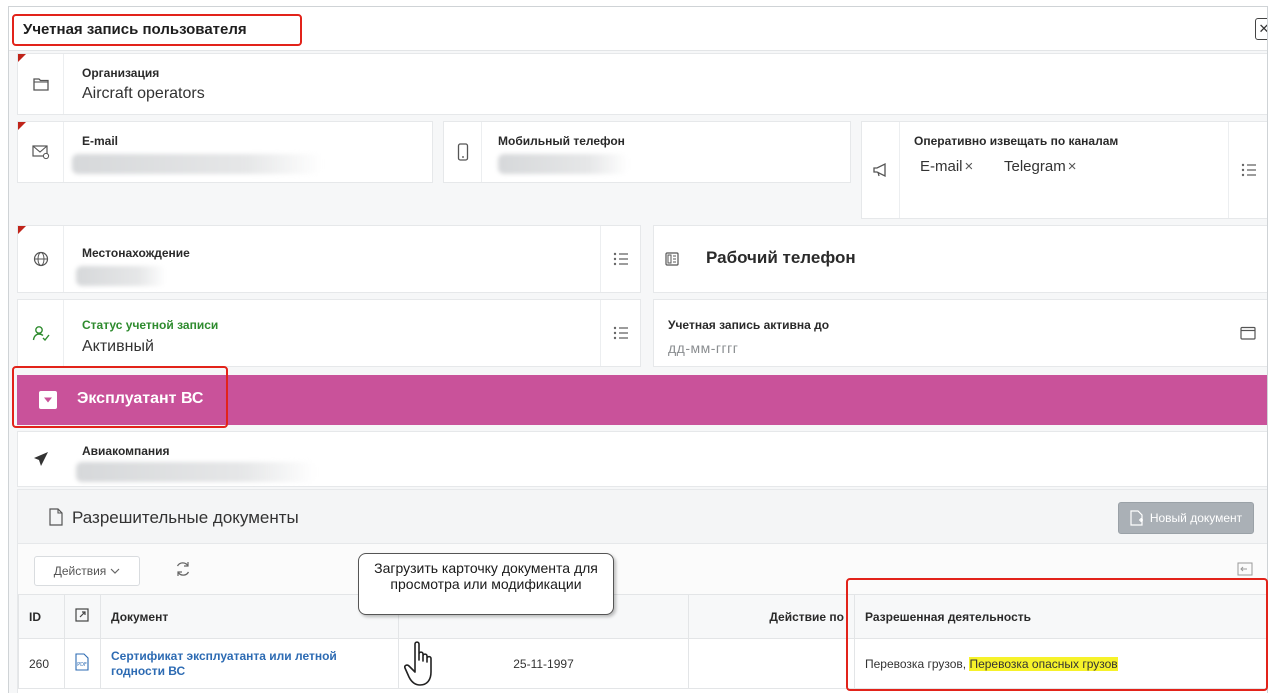  I want to click on export-icon, so click(1245, 569).